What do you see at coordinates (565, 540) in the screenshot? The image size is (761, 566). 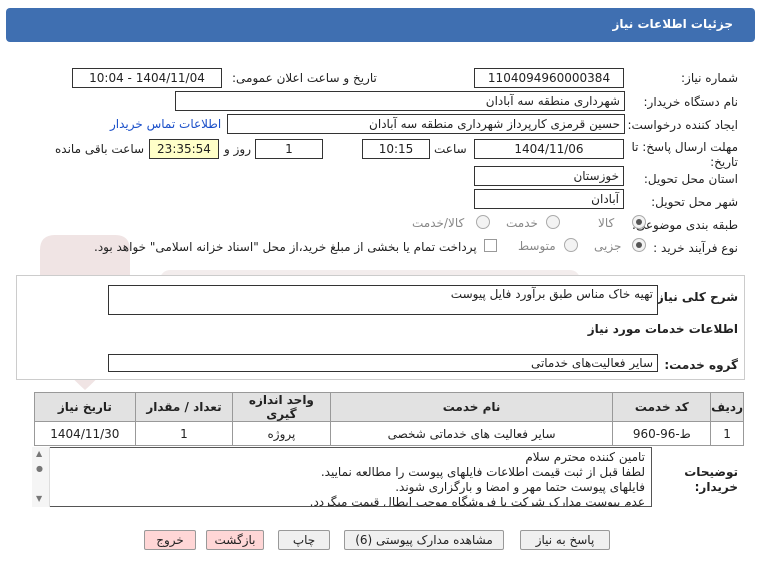 I see `reply-button: پاسخ به نیاز` at bounding box center [565, 540].